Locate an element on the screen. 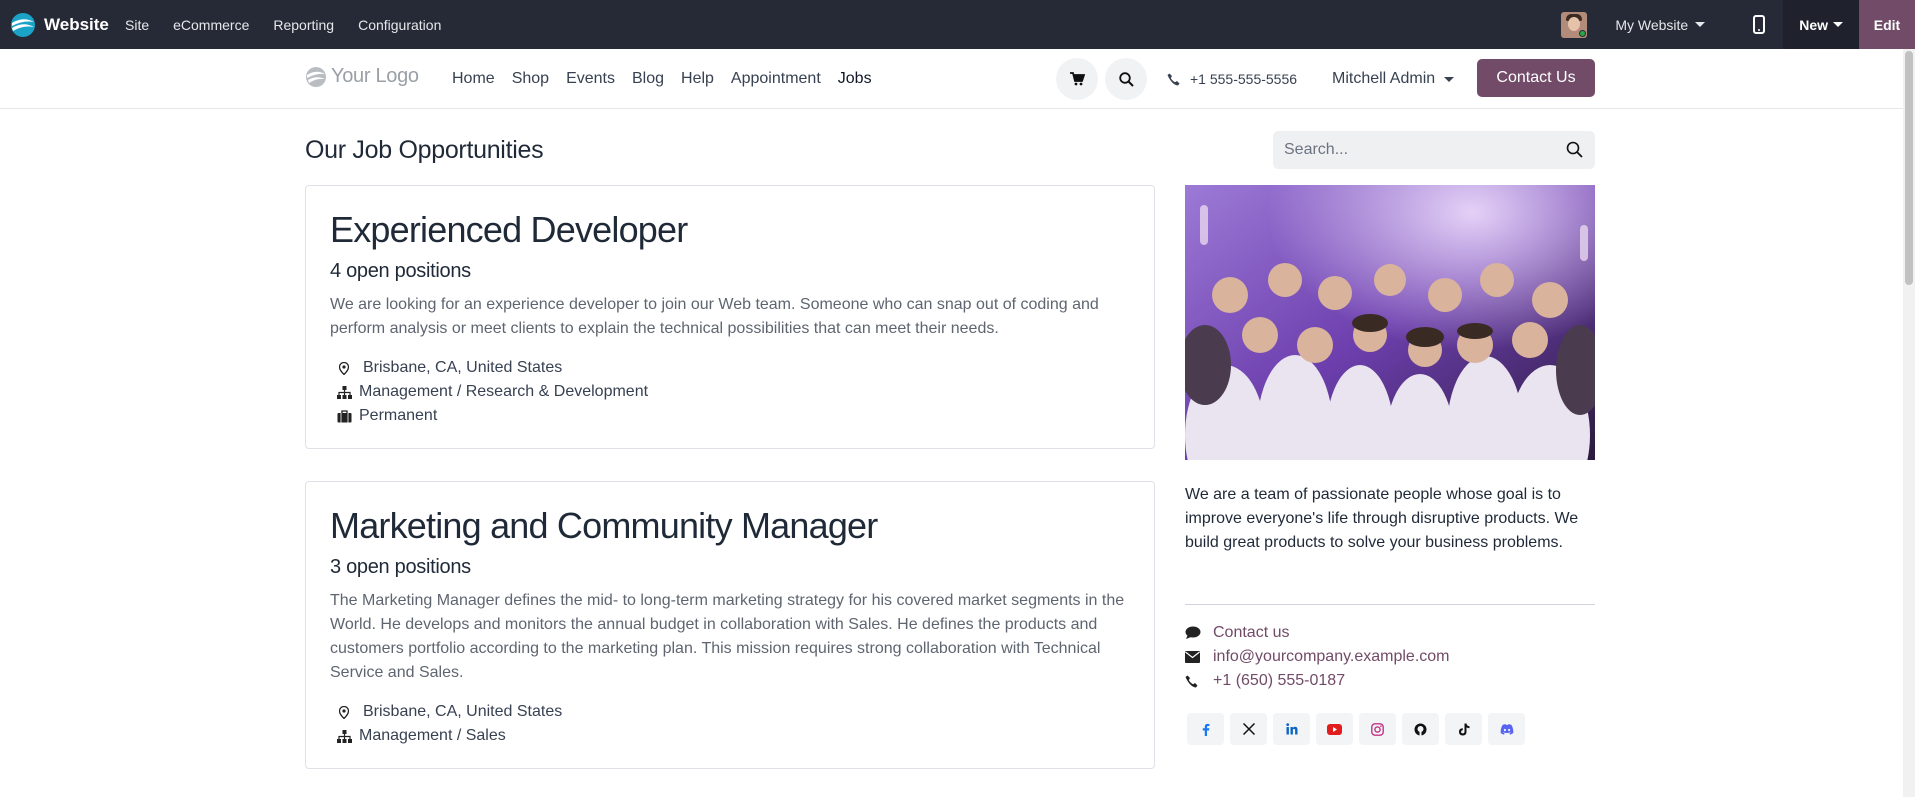  x-button is located at coordinates (1248, 729).